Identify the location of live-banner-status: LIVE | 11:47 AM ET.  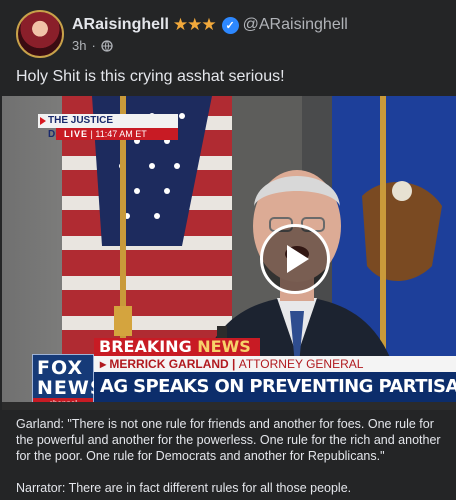
(117, 134).